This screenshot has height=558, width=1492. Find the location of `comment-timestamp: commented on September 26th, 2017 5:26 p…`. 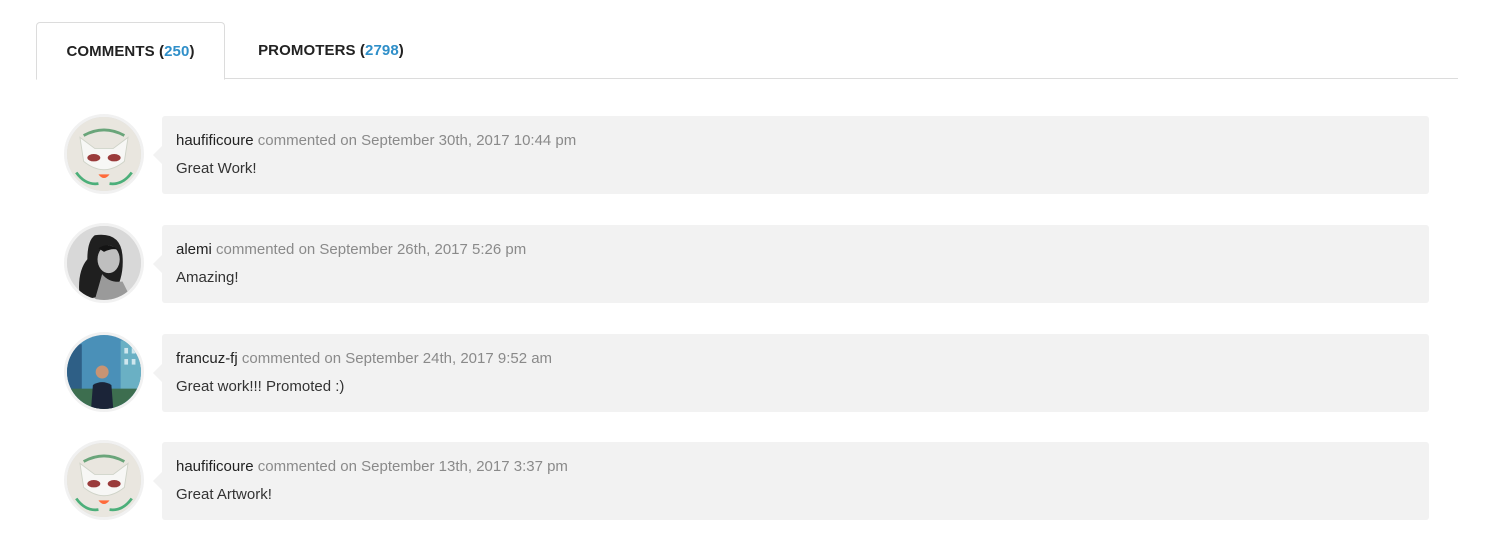

comment-timestamp: commented on September 26th, 2017 5:26 p… is located at coordinates (371, 249).